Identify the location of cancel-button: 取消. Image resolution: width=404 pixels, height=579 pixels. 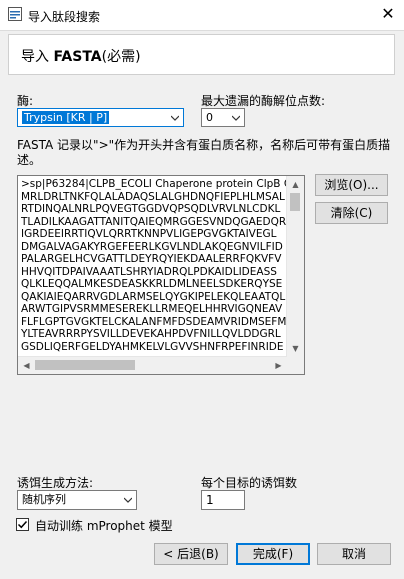
(354, 554).